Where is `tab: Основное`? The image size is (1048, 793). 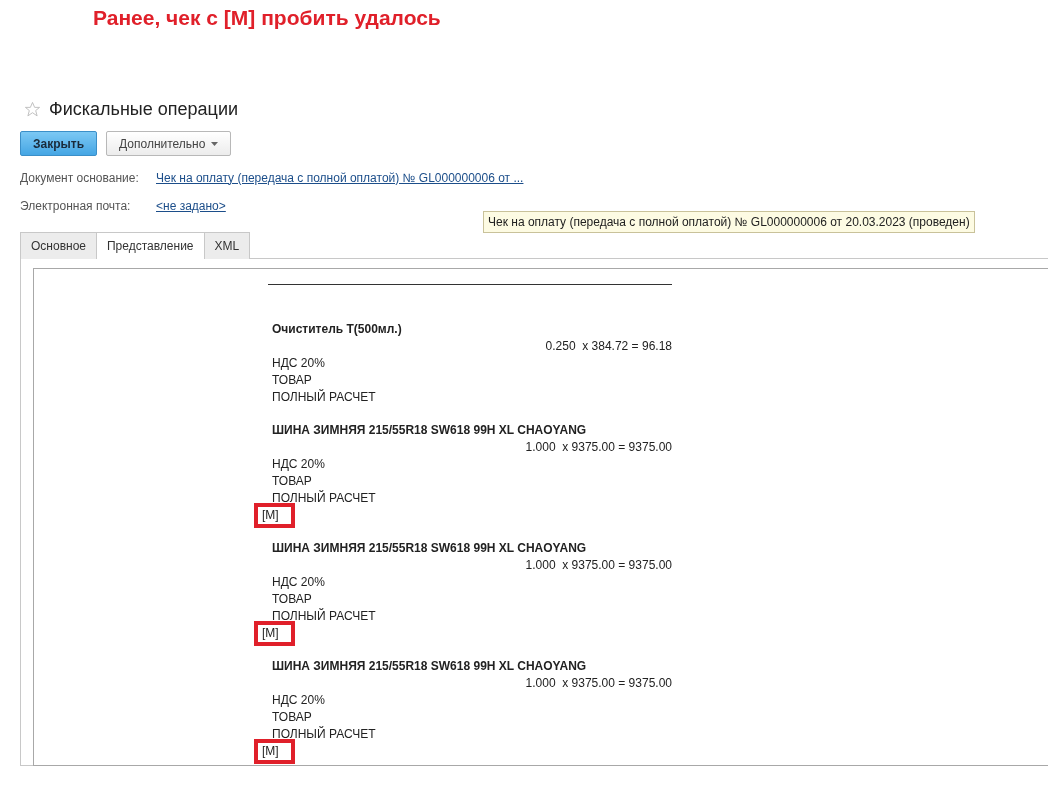 tab: Основное is located at coordinates (58, 245).